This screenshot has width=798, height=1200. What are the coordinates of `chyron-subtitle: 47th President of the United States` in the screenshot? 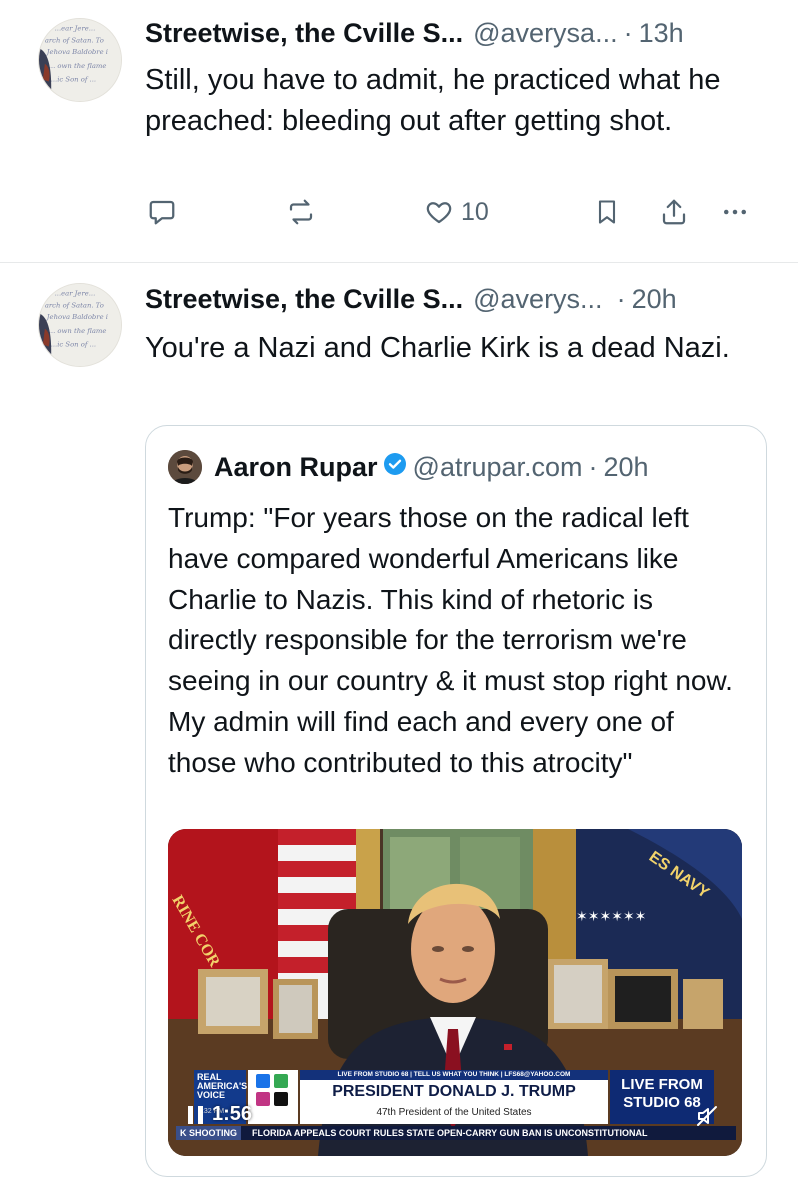 It's located at (454, 1113).